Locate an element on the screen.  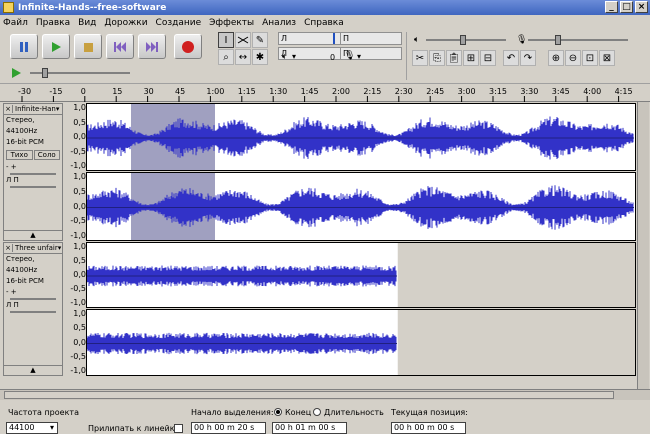
track-menu-icon-2: ▾ is located at coordinates (60, 248).